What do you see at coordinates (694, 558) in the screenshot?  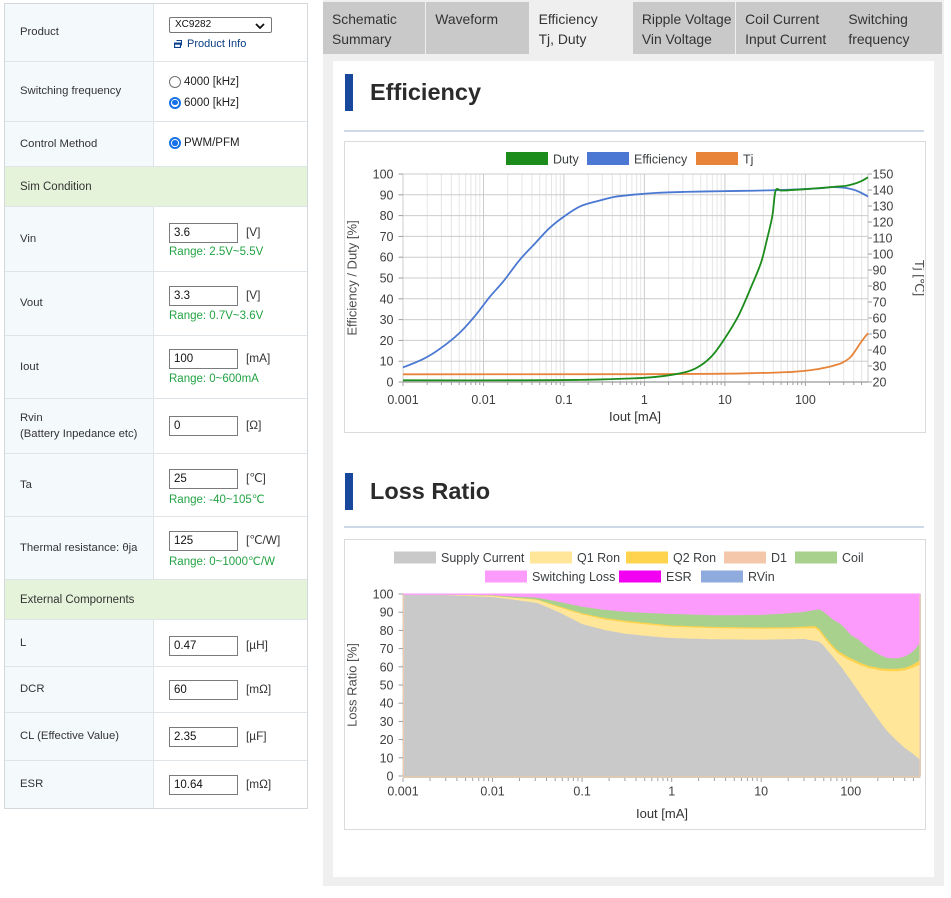 I see `svg-text: Q2 Ron` at bounding box center [694, 558].